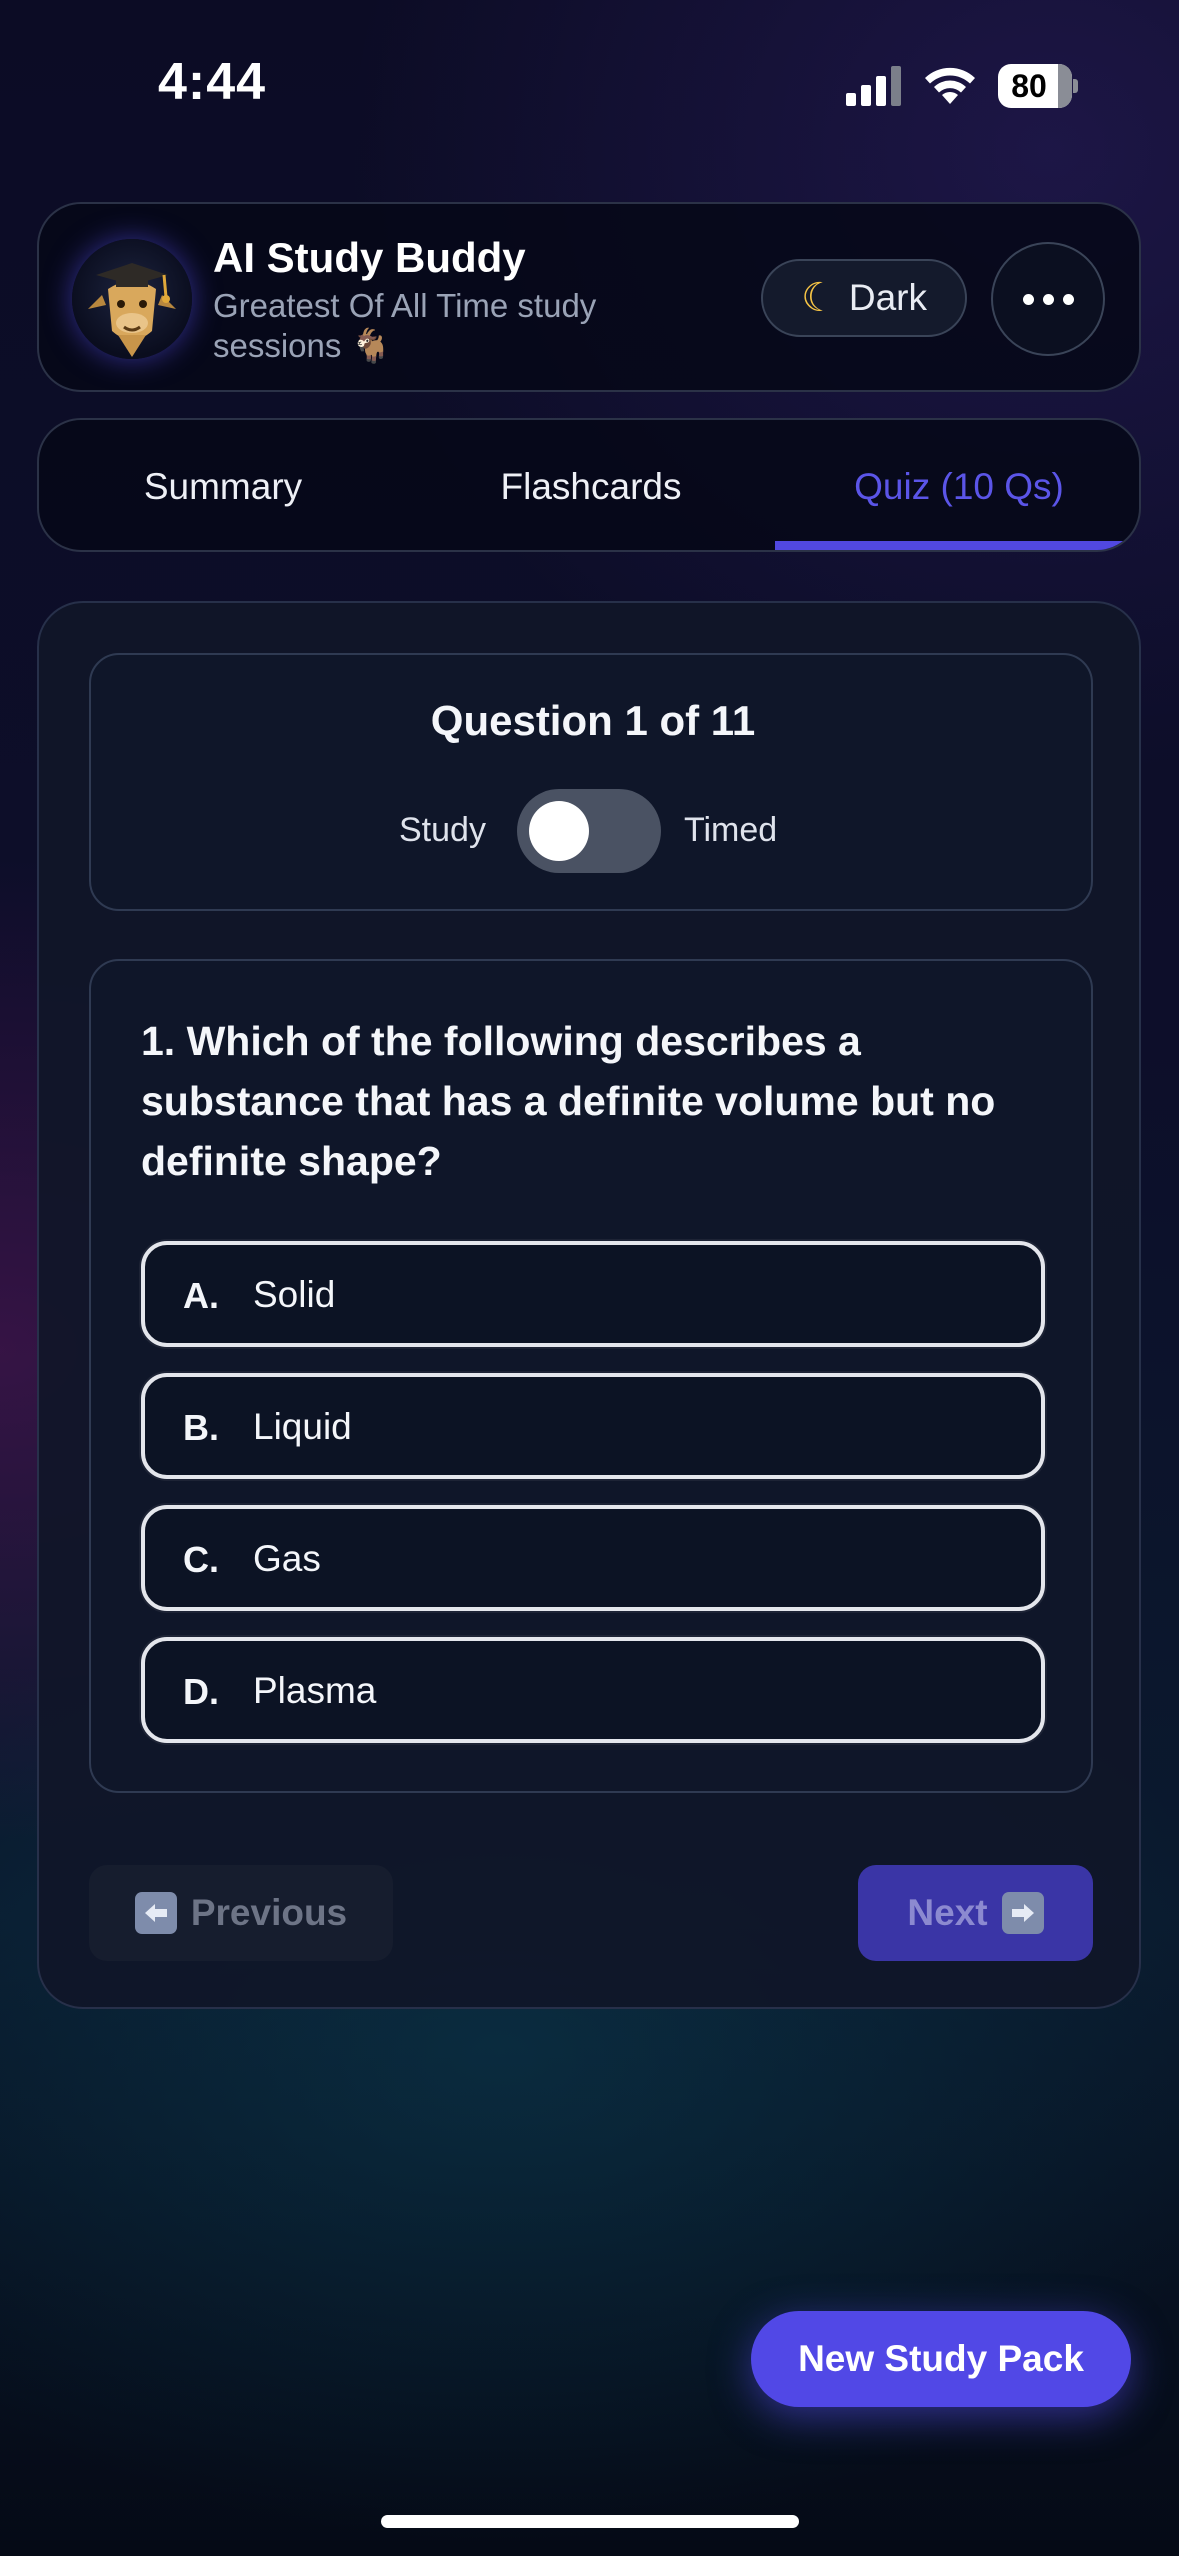 The width and height of the screenshot is (1179, 2556). What do you see at coordinates (947, 1912) in the screenshot?
I see `next-label: Next` at bounding box center [947, 1912].